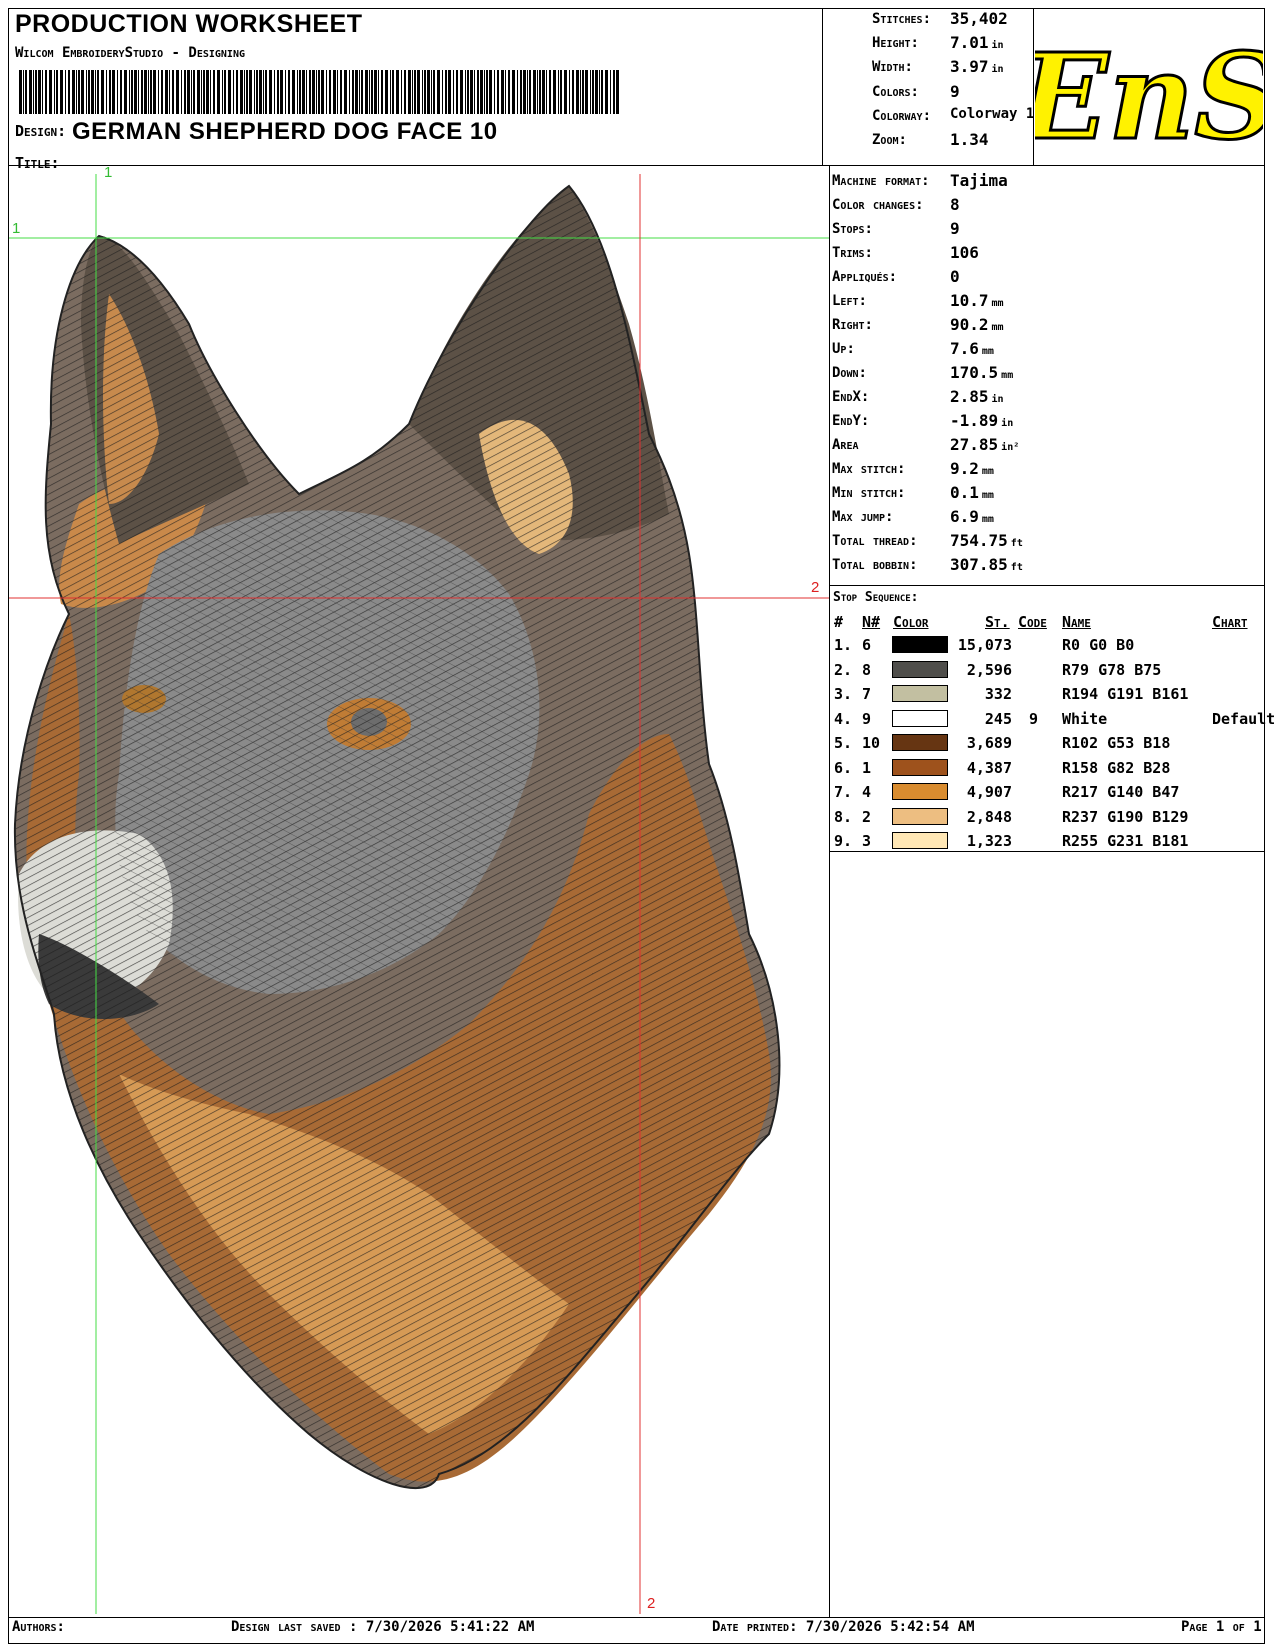 This screenshot has width=1275, height=1650. I want to click on stop-index: 3., so click(843, 694).